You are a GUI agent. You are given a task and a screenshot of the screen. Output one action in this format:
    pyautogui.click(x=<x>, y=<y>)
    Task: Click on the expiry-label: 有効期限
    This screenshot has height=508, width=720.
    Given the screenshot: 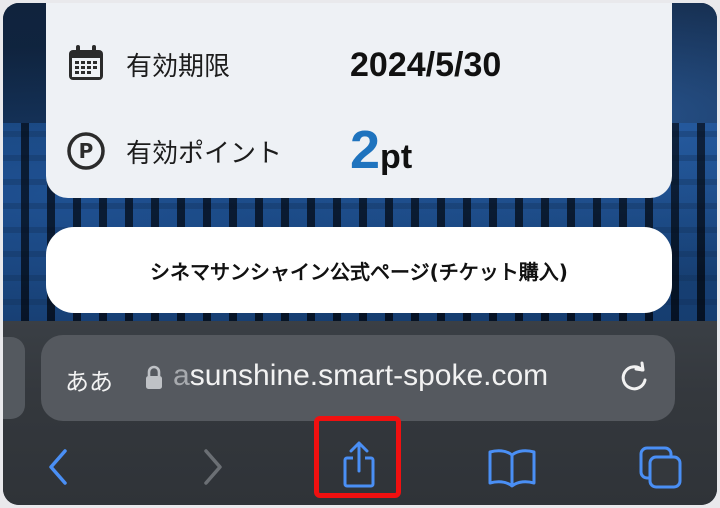 What is the action you would take?
    pyautogui.click(x=178, y=67)
    